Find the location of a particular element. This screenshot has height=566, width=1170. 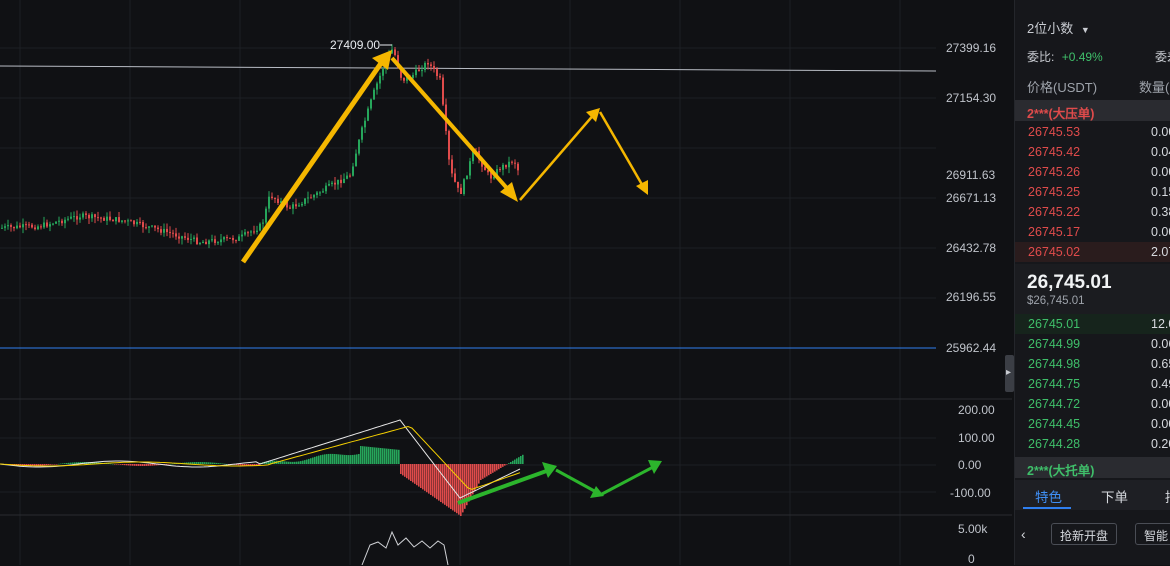

price-tick: 26432.78 is located at coordinates (971, 248).